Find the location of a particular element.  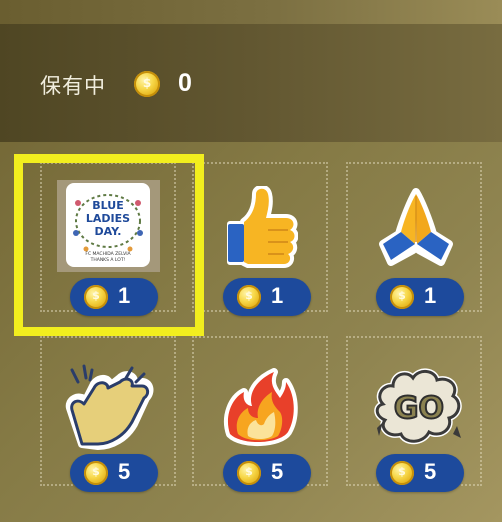

clapping-hands-sticker is located at coordinates (110, 407).